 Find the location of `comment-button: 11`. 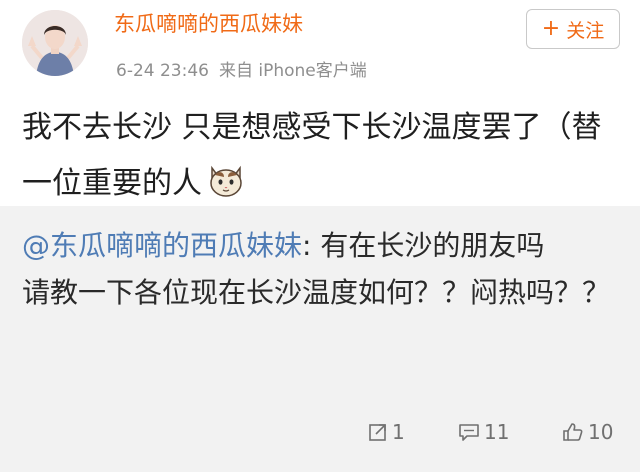

comment-button: 11 is located at coordinates (483, 432).